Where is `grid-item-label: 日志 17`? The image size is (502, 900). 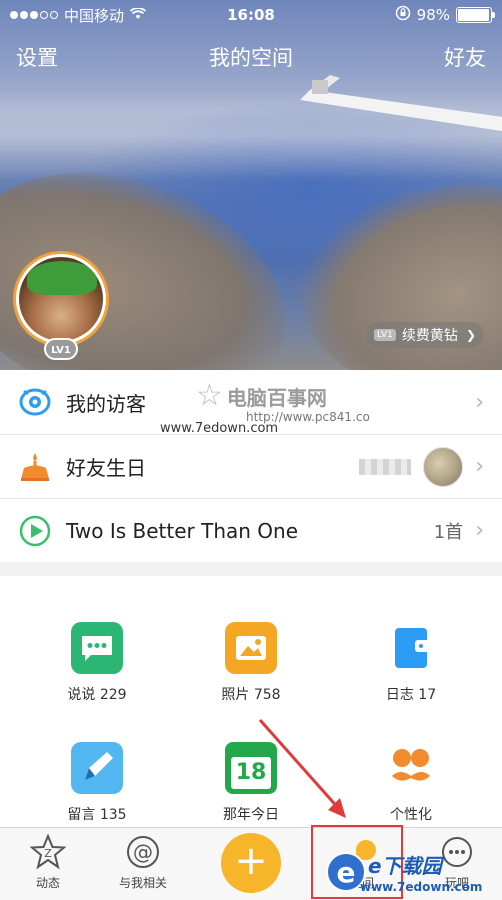 grid-item-label: 日志 17 is located at coordinates (411, 695).